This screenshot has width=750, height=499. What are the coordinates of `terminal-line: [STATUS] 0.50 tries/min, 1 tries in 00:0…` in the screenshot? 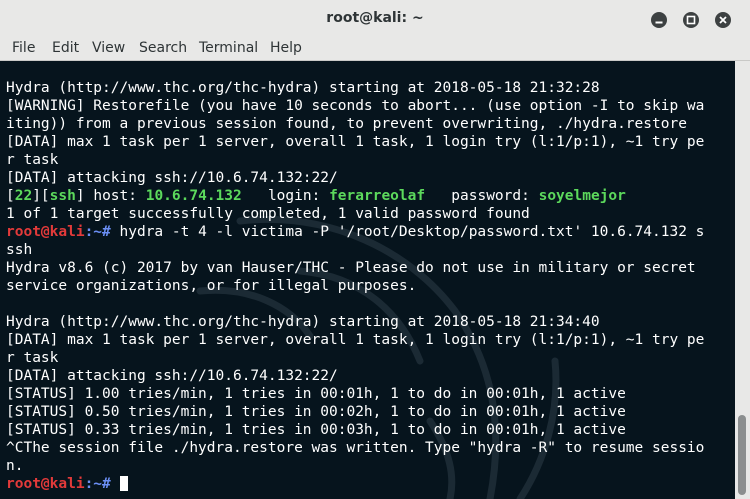 It's located at (316, 412).